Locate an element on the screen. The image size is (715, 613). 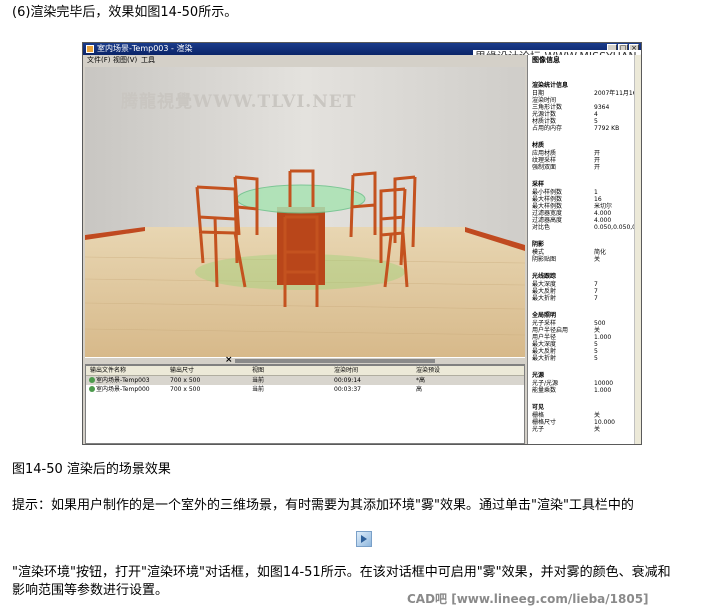
info-value: 1 is located at coordinates (596, 192).